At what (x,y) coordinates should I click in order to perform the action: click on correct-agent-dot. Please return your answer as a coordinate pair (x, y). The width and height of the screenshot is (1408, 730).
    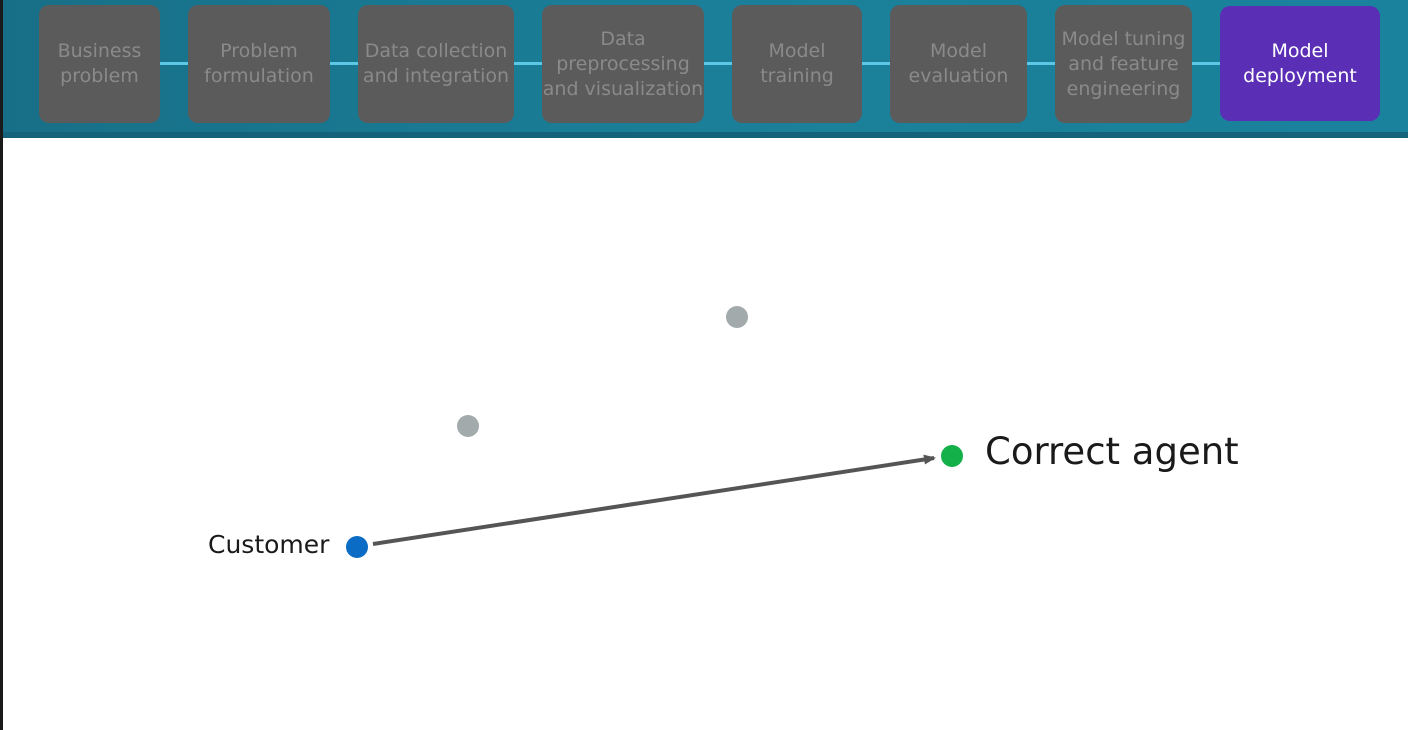
    Looking at the image, I should click on (952, 456).